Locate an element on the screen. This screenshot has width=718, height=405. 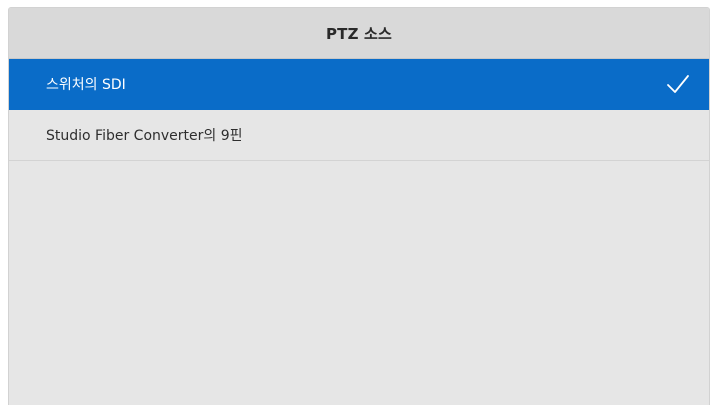
list-item-label: Studio Fiber Converter의 9핀 is located at coordinates (144, 136).